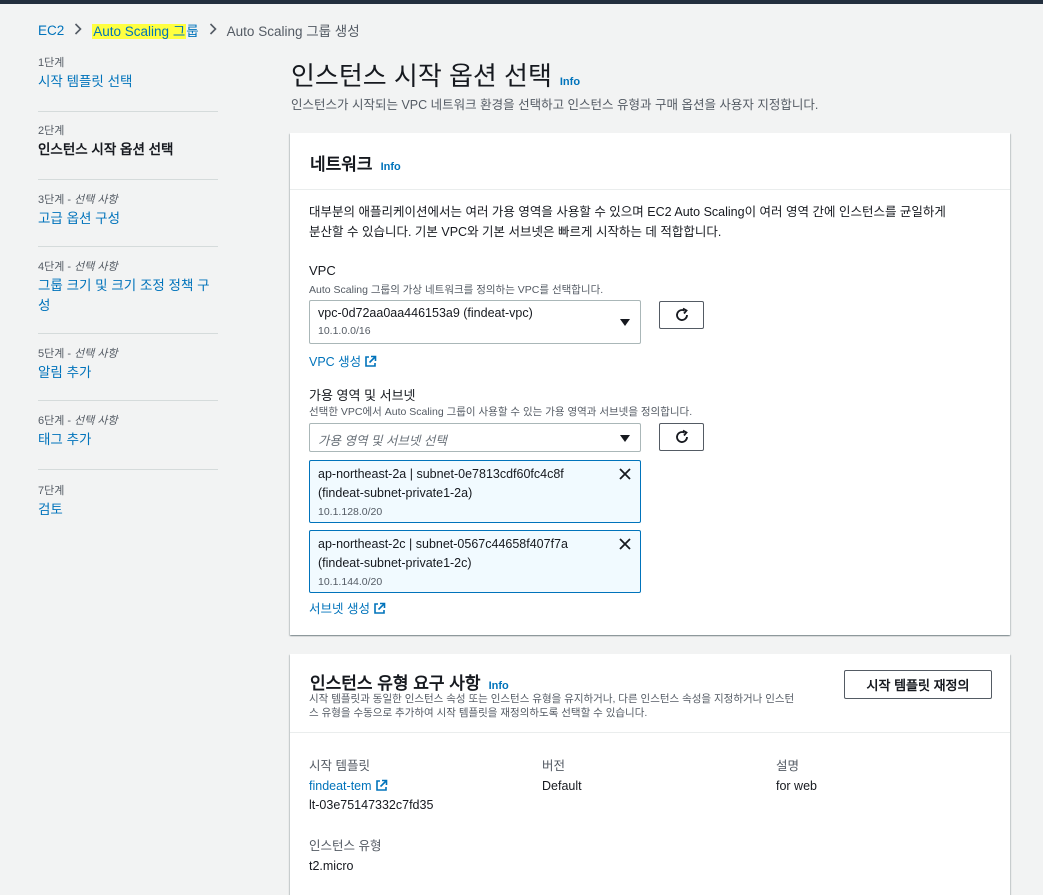 The width and height of the screenshot is (1043, 895). What do you see at coordinates (788, 766) in the screenshot?
I see `template-description-label: 설명` at bounding box center [788, 766].